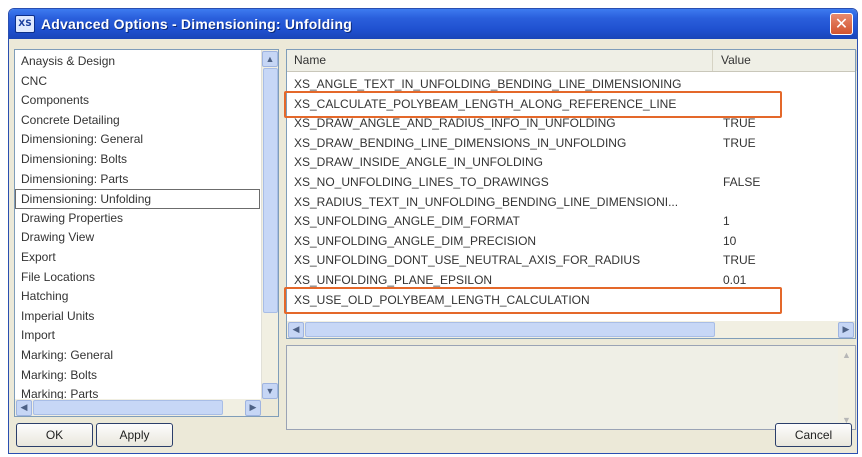 The height and width of the screenshot is (457, 862). Describe the element at coordinates (418, 162) in the screenshot. I see `option-name: XS_DRAW_INSIDE_ANGLE_IN_UNFOLDING` at that location.